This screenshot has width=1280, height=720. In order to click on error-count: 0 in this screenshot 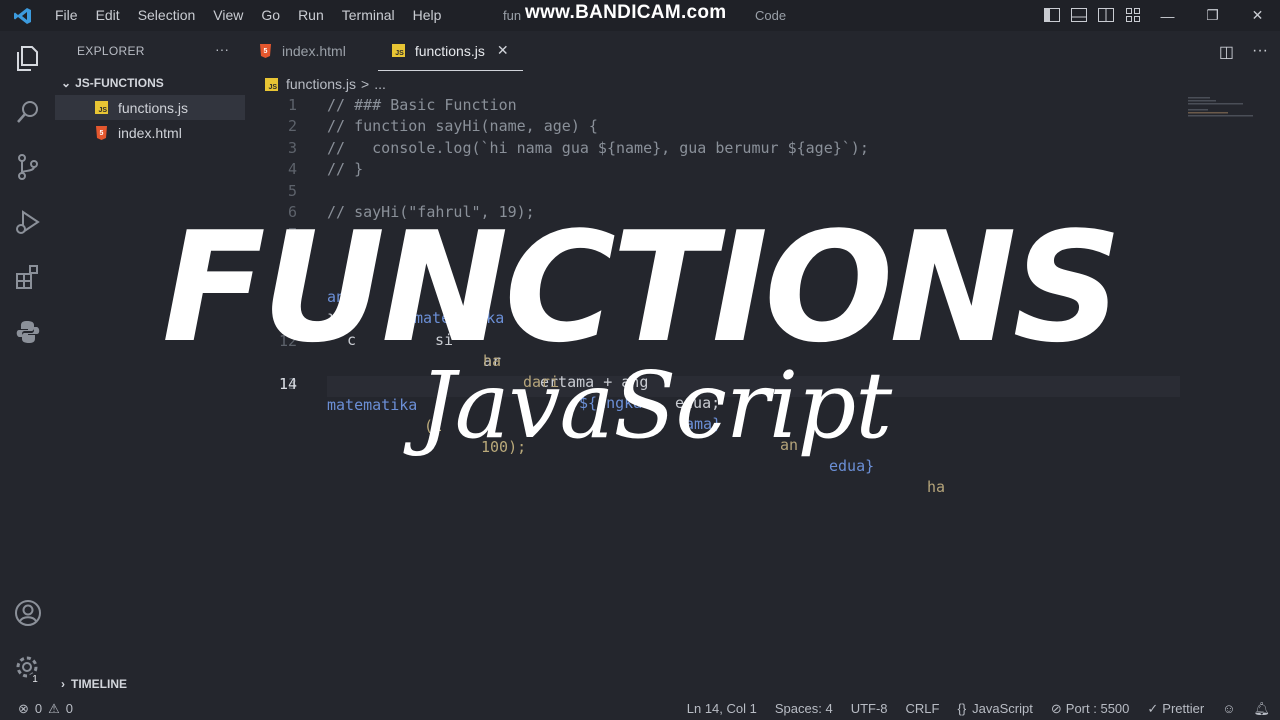, I will do `click(38, 708)`.